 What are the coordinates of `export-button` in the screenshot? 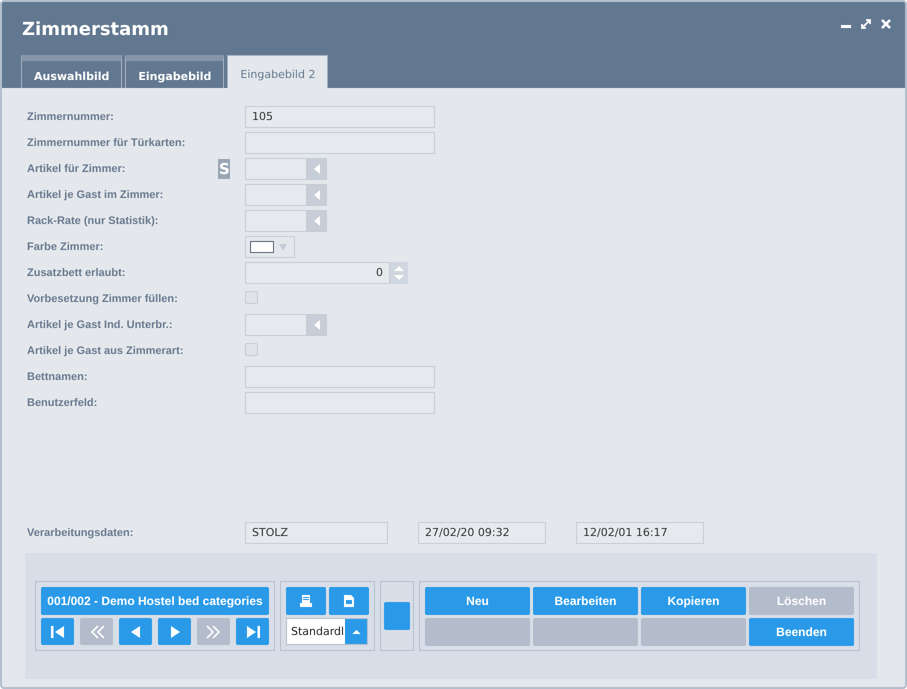 It's located at (349, 601).